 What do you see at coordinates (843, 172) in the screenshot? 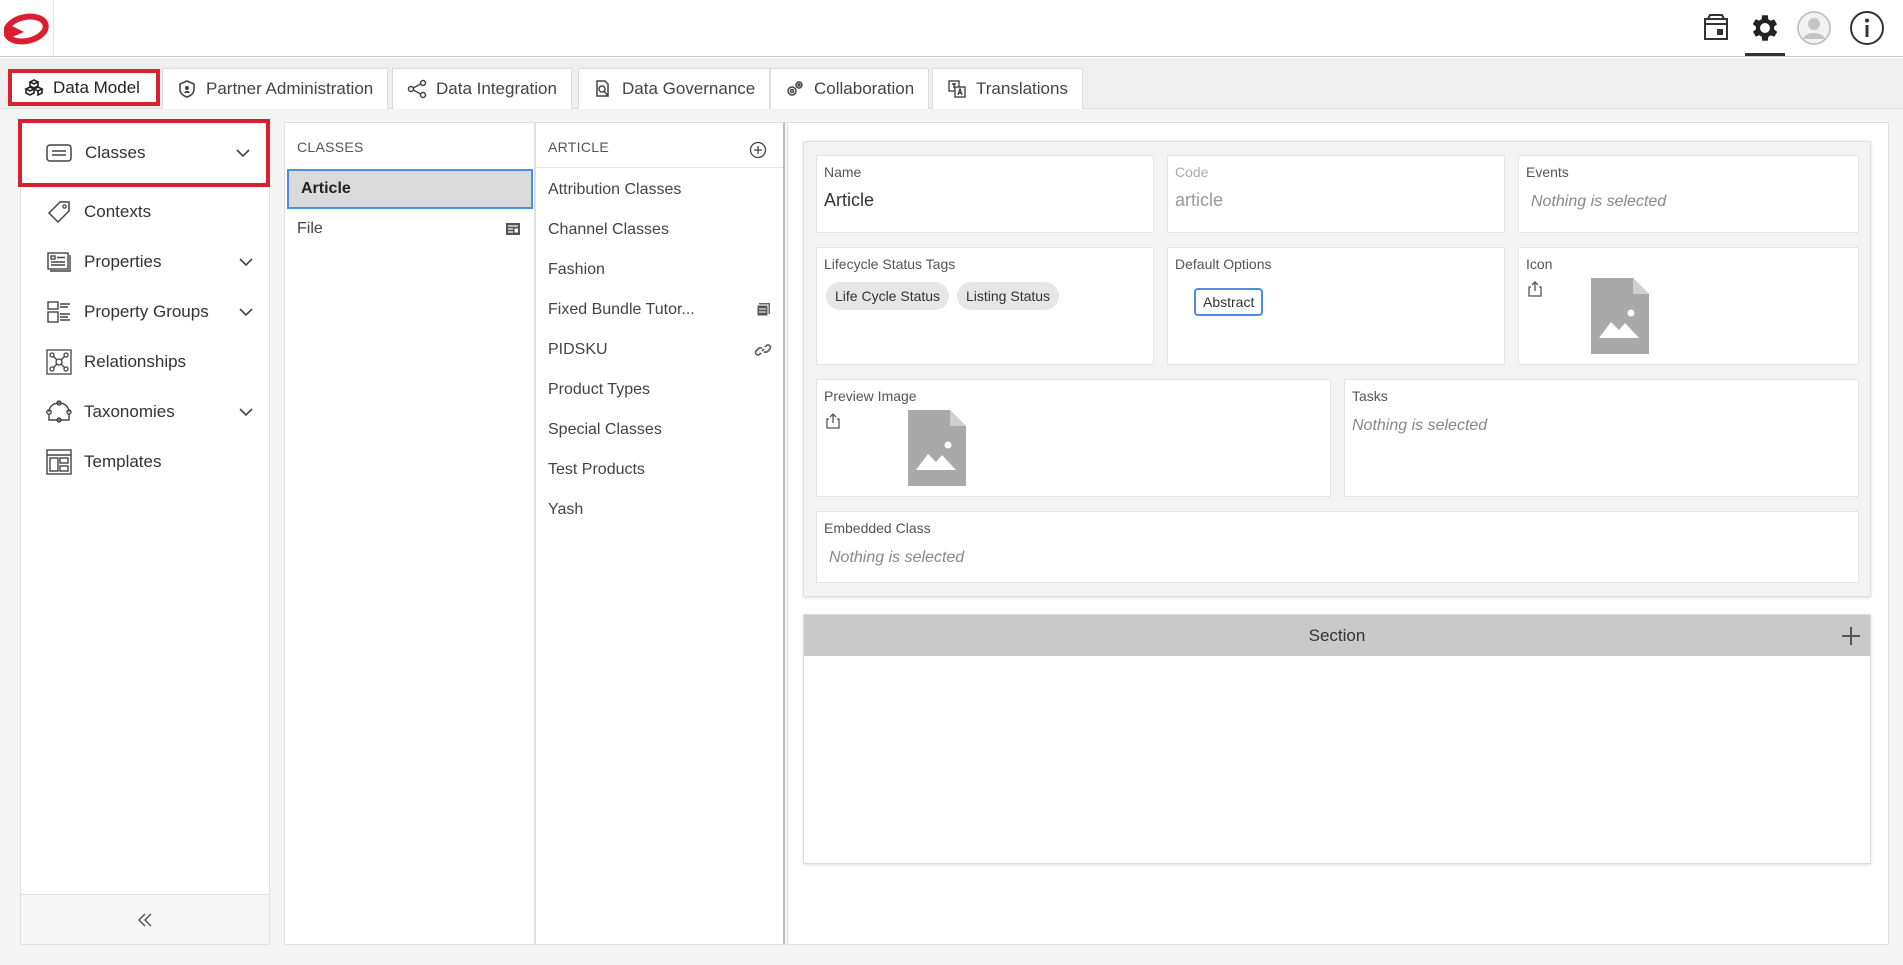
I see `name-label: Name` at bounding box center [843, 172].